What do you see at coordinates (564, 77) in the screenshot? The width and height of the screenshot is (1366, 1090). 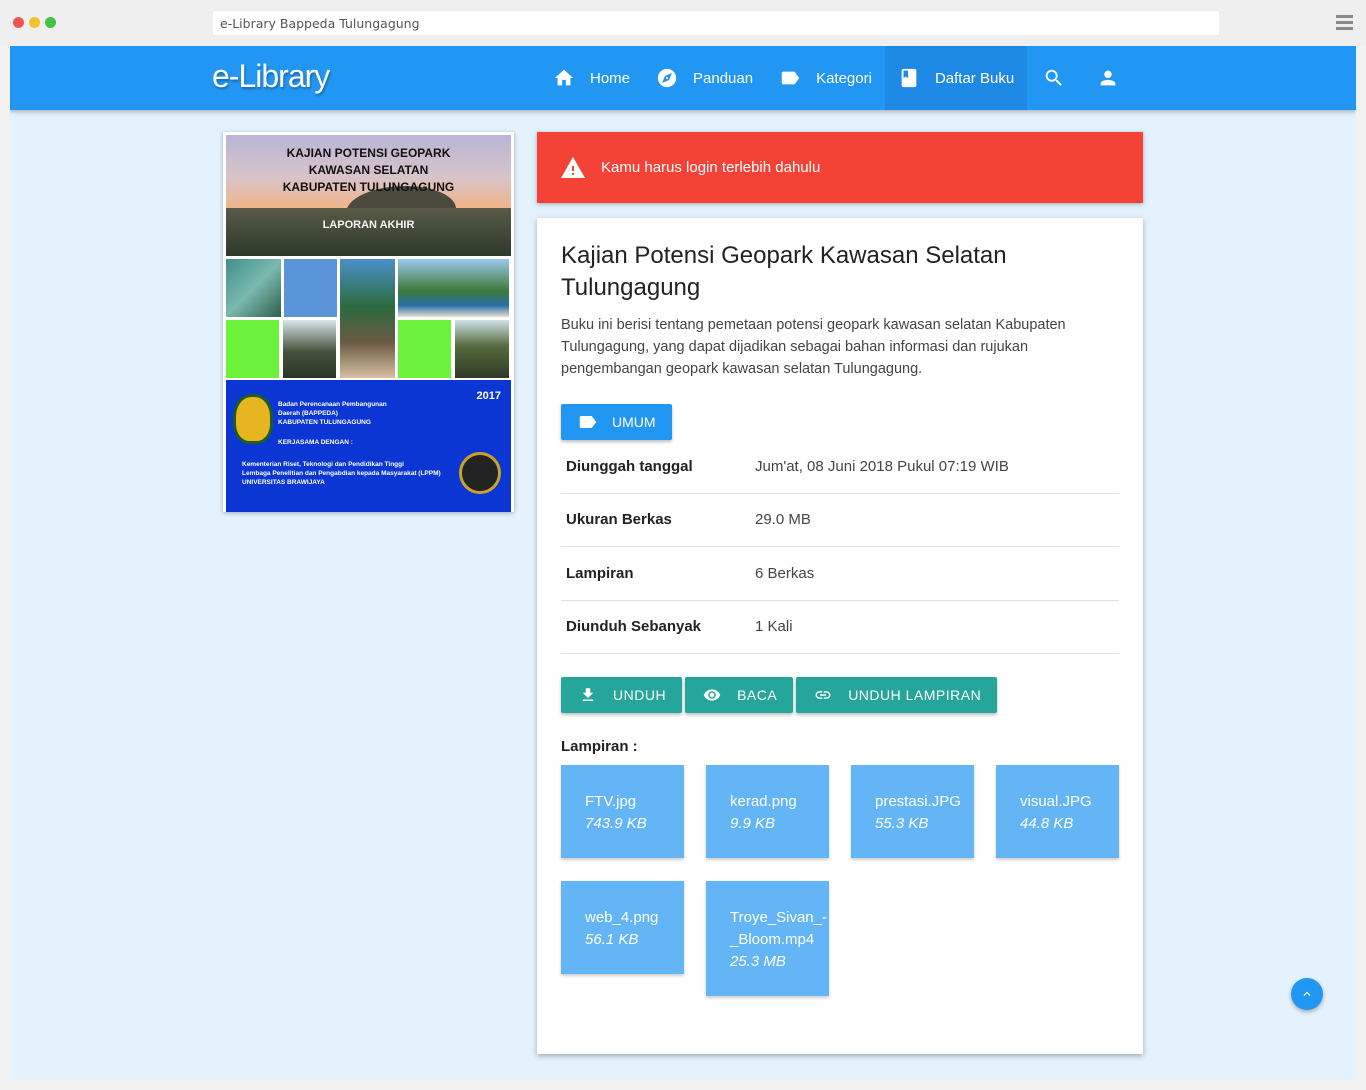 I see `home-icon` at bounding box center [564, 77].